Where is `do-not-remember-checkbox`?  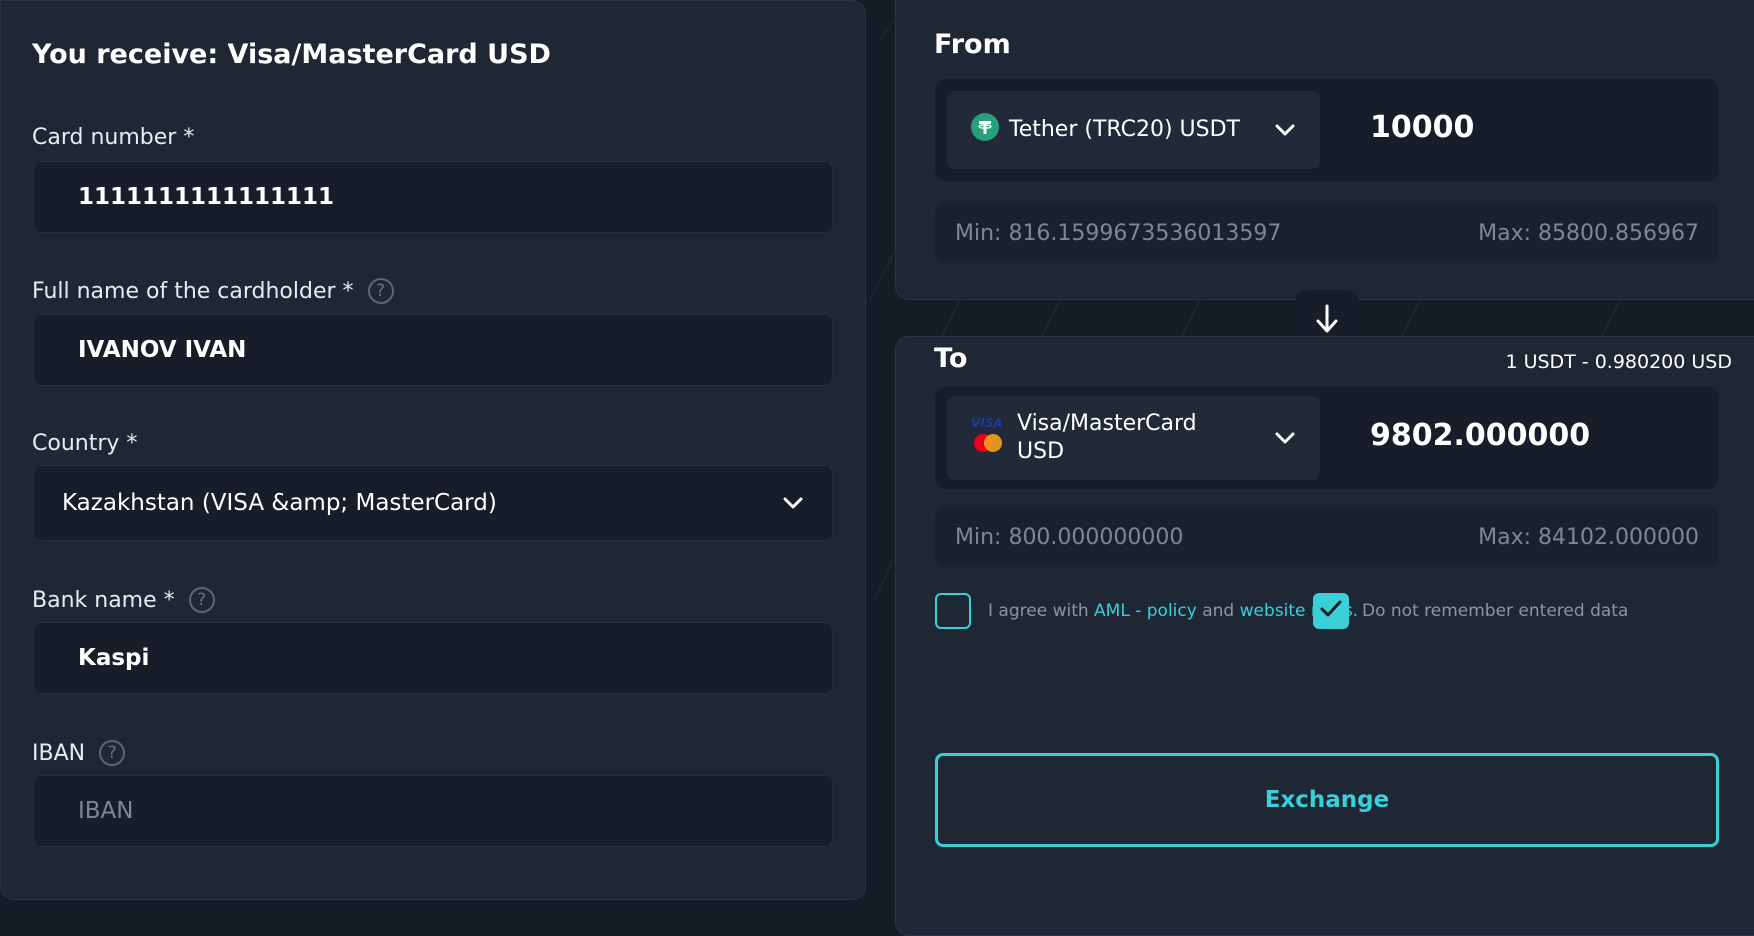
do-not-remember-checkbox is located at coordinates (1331, 611).